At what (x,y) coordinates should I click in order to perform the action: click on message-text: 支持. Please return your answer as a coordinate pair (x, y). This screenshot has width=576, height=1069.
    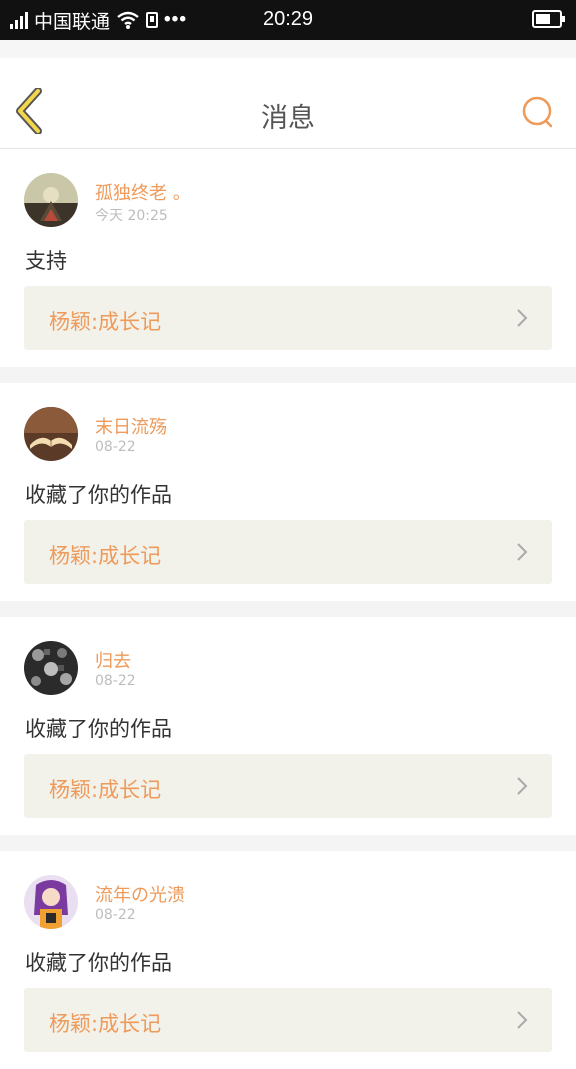
    Looking at the image, I should click on (46, 261).